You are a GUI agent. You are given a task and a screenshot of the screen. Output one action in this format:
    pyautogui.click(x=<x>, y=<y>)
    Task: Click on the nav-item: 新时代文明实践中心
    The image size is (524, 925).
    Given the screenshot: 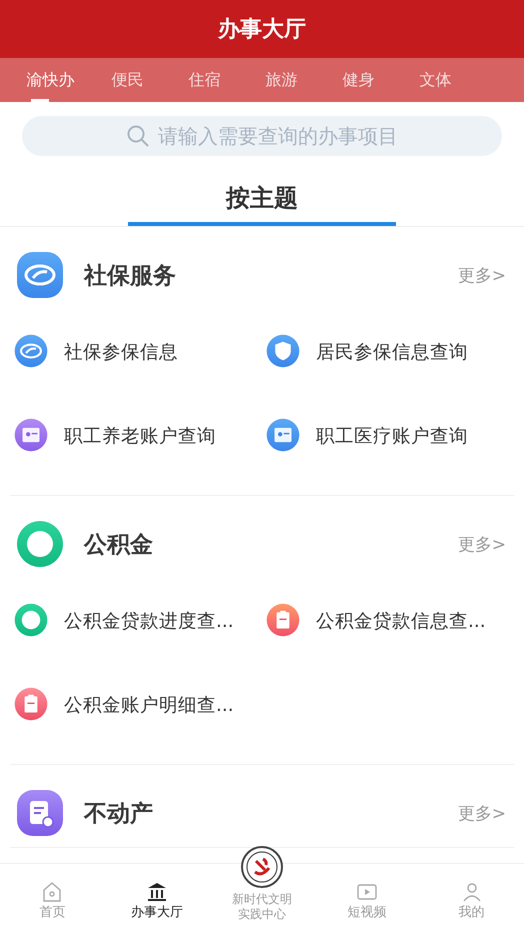 What is the action you would take?
    pyautogui.click(x=262, y=883)
    